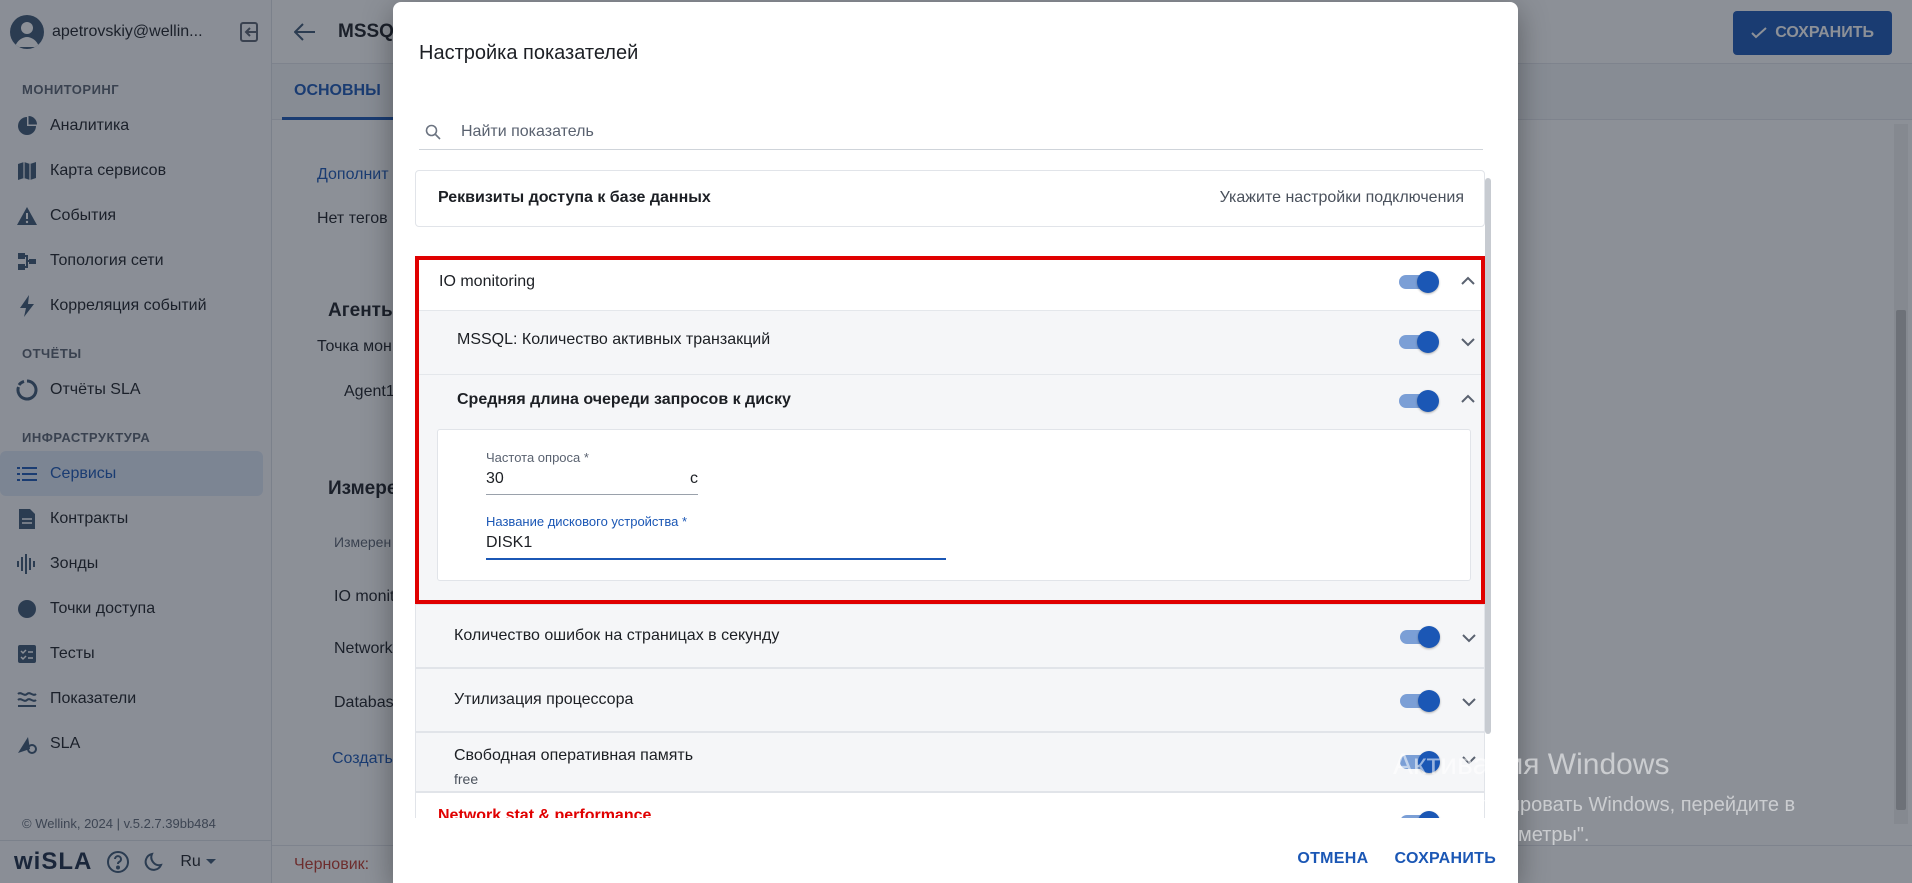  What do you see at coordinates (509, 543) in the screenshot?
I see `disk-device-input: DISK1` at bounding box center [509, 543].